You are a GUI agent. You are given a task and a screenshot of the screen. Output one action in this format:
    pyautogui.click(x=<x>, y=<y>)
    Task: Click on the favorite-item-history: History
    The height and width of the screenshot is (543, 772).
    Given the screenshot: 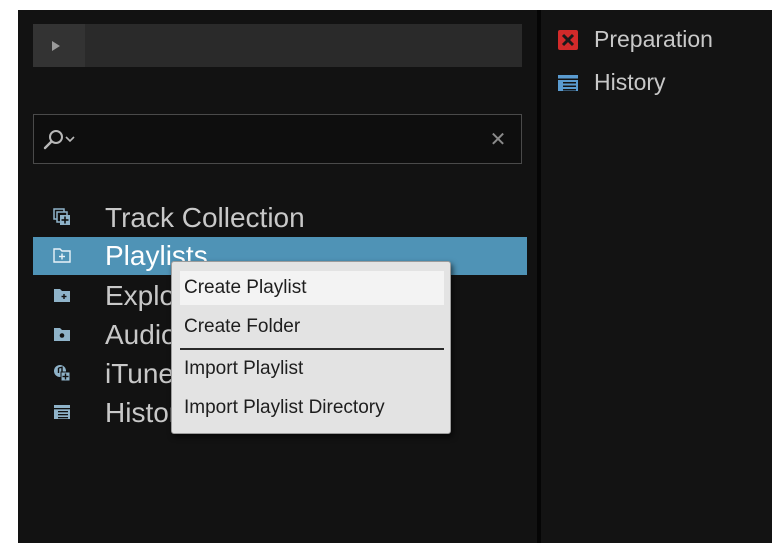 What is the action you would take?
    pyautogui.click(x=665, y=82)
    